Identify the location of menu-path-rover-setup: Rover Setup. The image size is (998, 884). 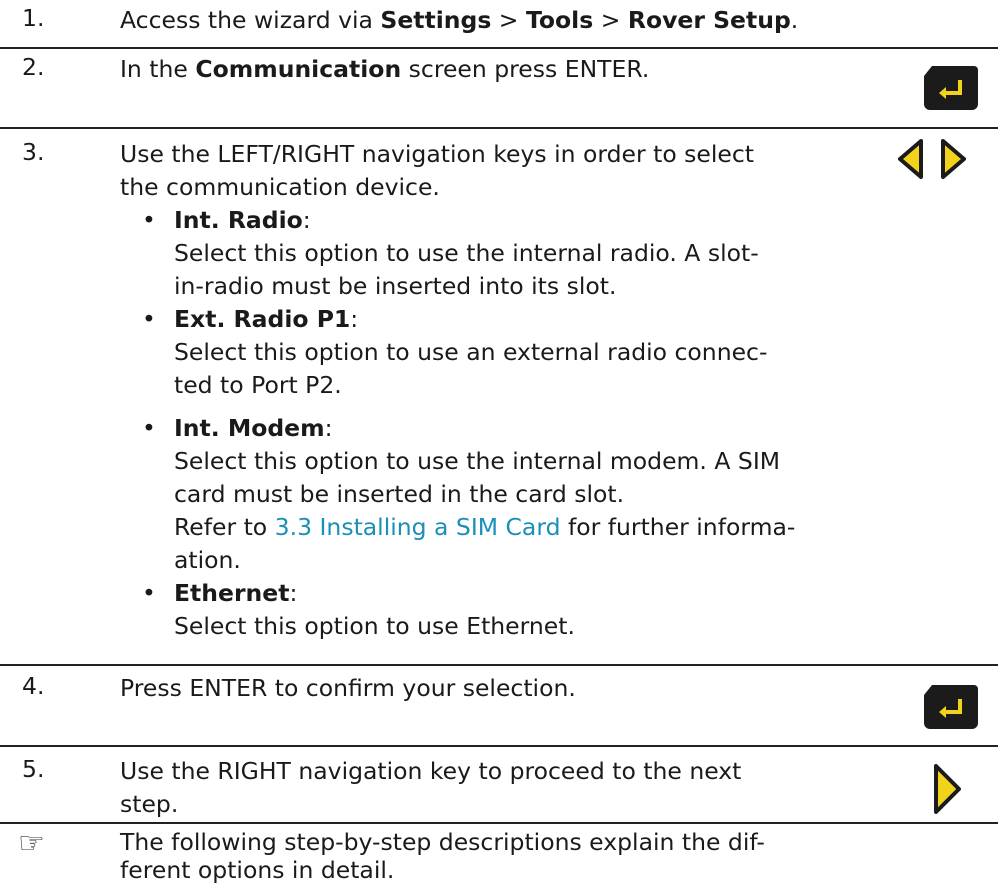
(709, 20).